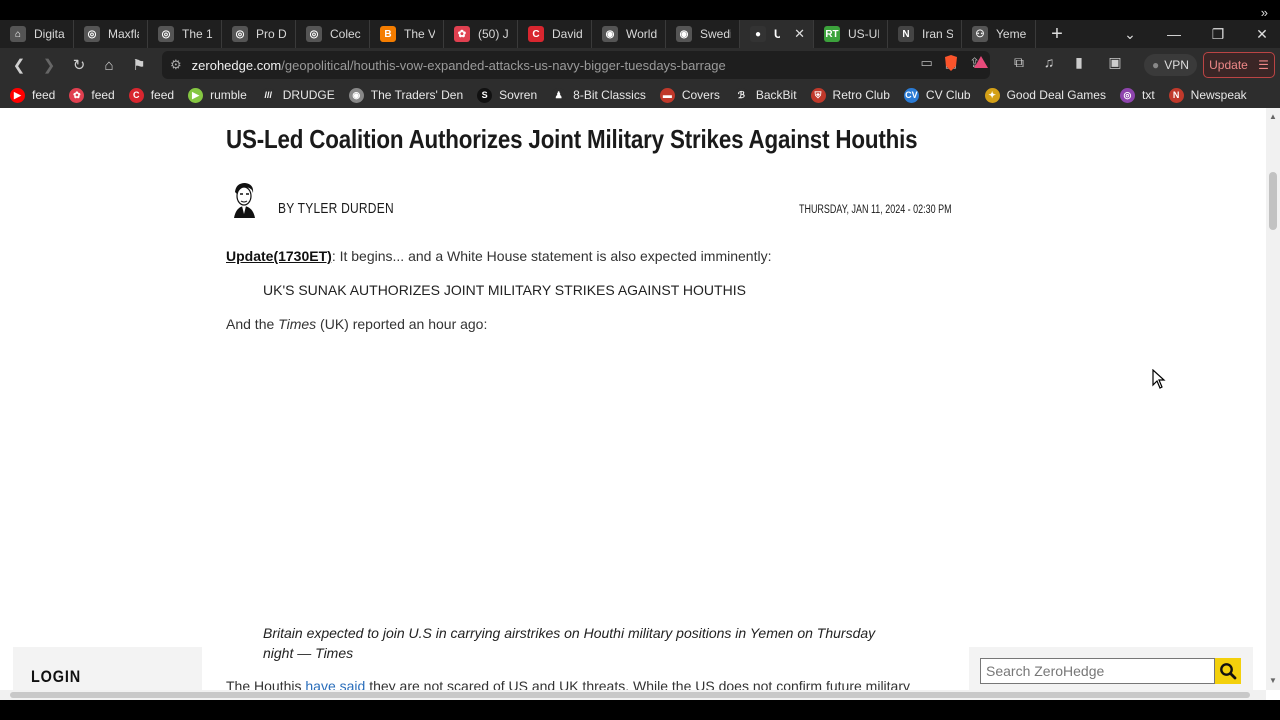 The width and height of the screenshot is (1280, 720). What do you see at coordinates (405, 95) in the screenshot?
I see `bookmark-item: ◉ The Traders' Den` at bounding box center [405, 95].